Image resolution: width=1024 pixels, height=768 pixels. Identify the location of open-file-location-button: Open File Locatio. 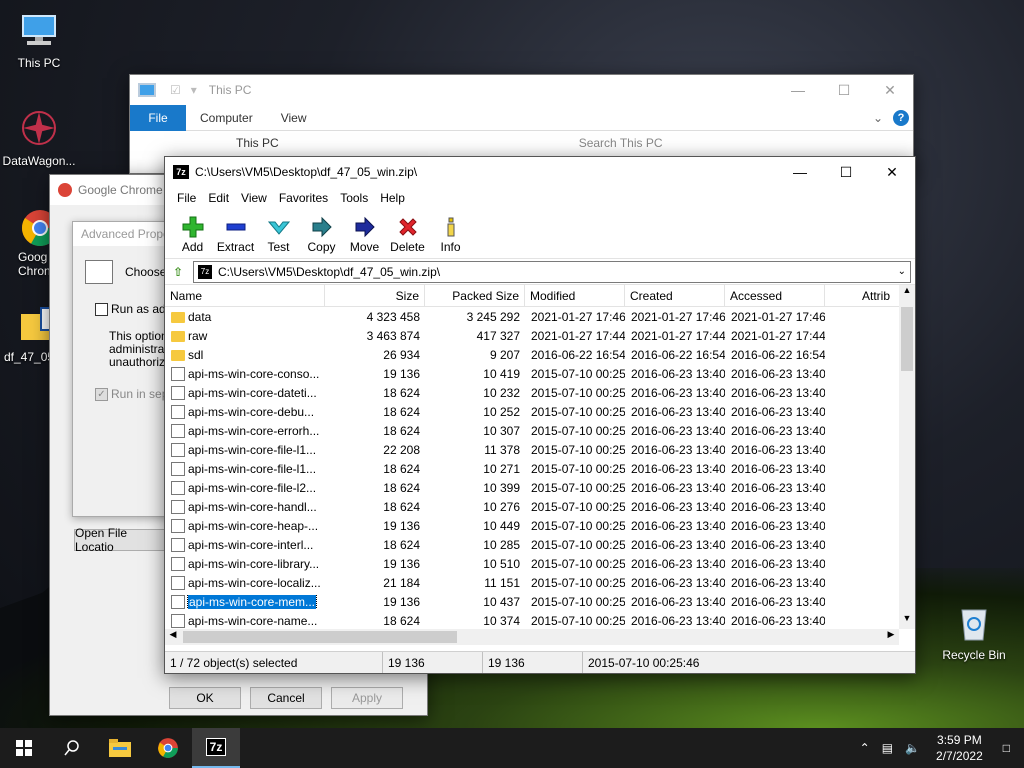
(120, 540).